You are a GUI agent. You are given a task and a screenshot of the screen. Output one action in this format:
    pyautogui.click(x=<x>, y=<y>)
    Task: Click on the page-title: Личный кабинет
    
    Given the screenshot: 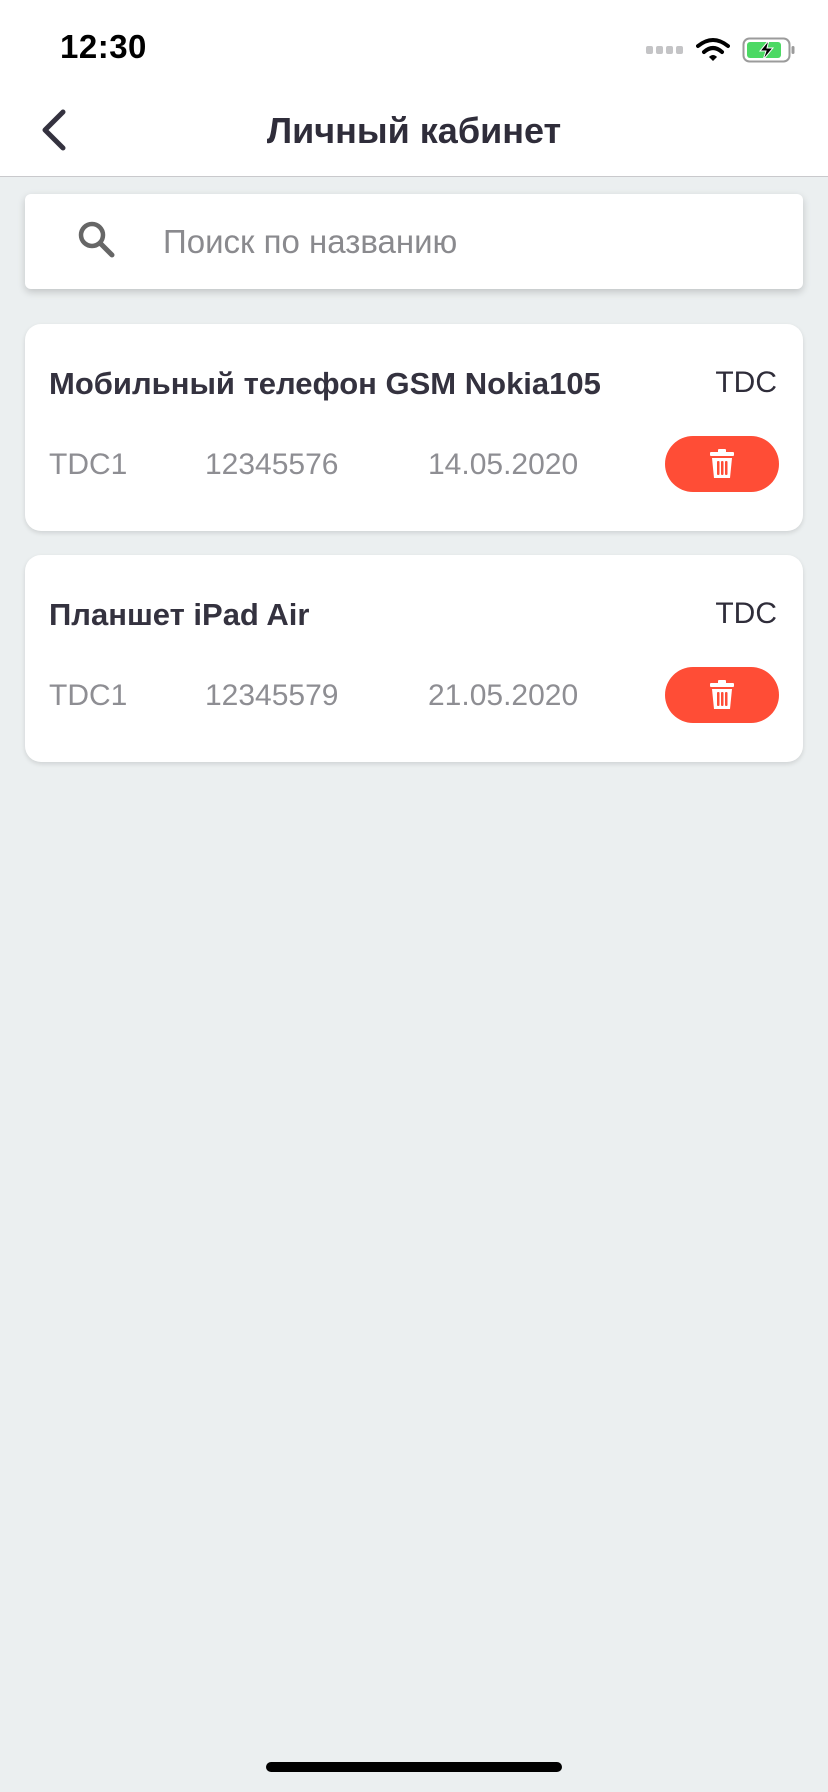 What is the action you would take?
    pyautogui.click(x=414, y=130)
    